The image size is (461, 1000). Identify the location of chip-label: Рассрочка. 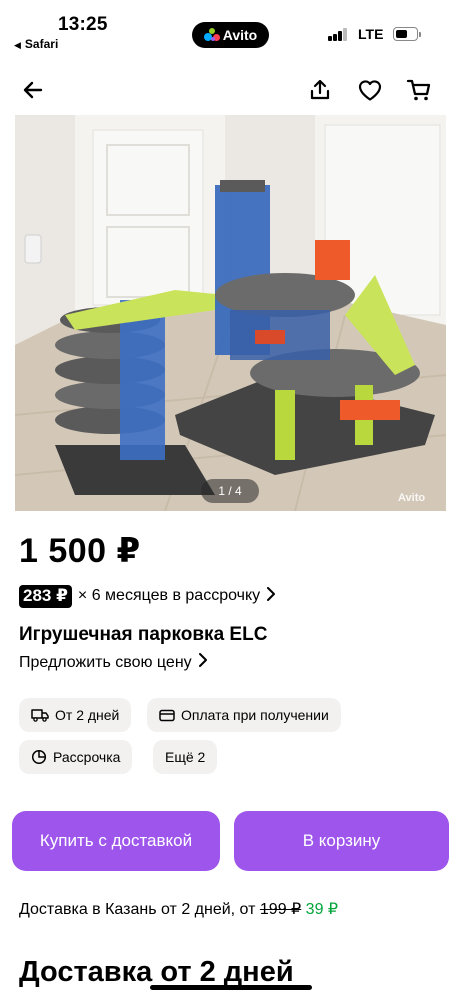
(87, 757).